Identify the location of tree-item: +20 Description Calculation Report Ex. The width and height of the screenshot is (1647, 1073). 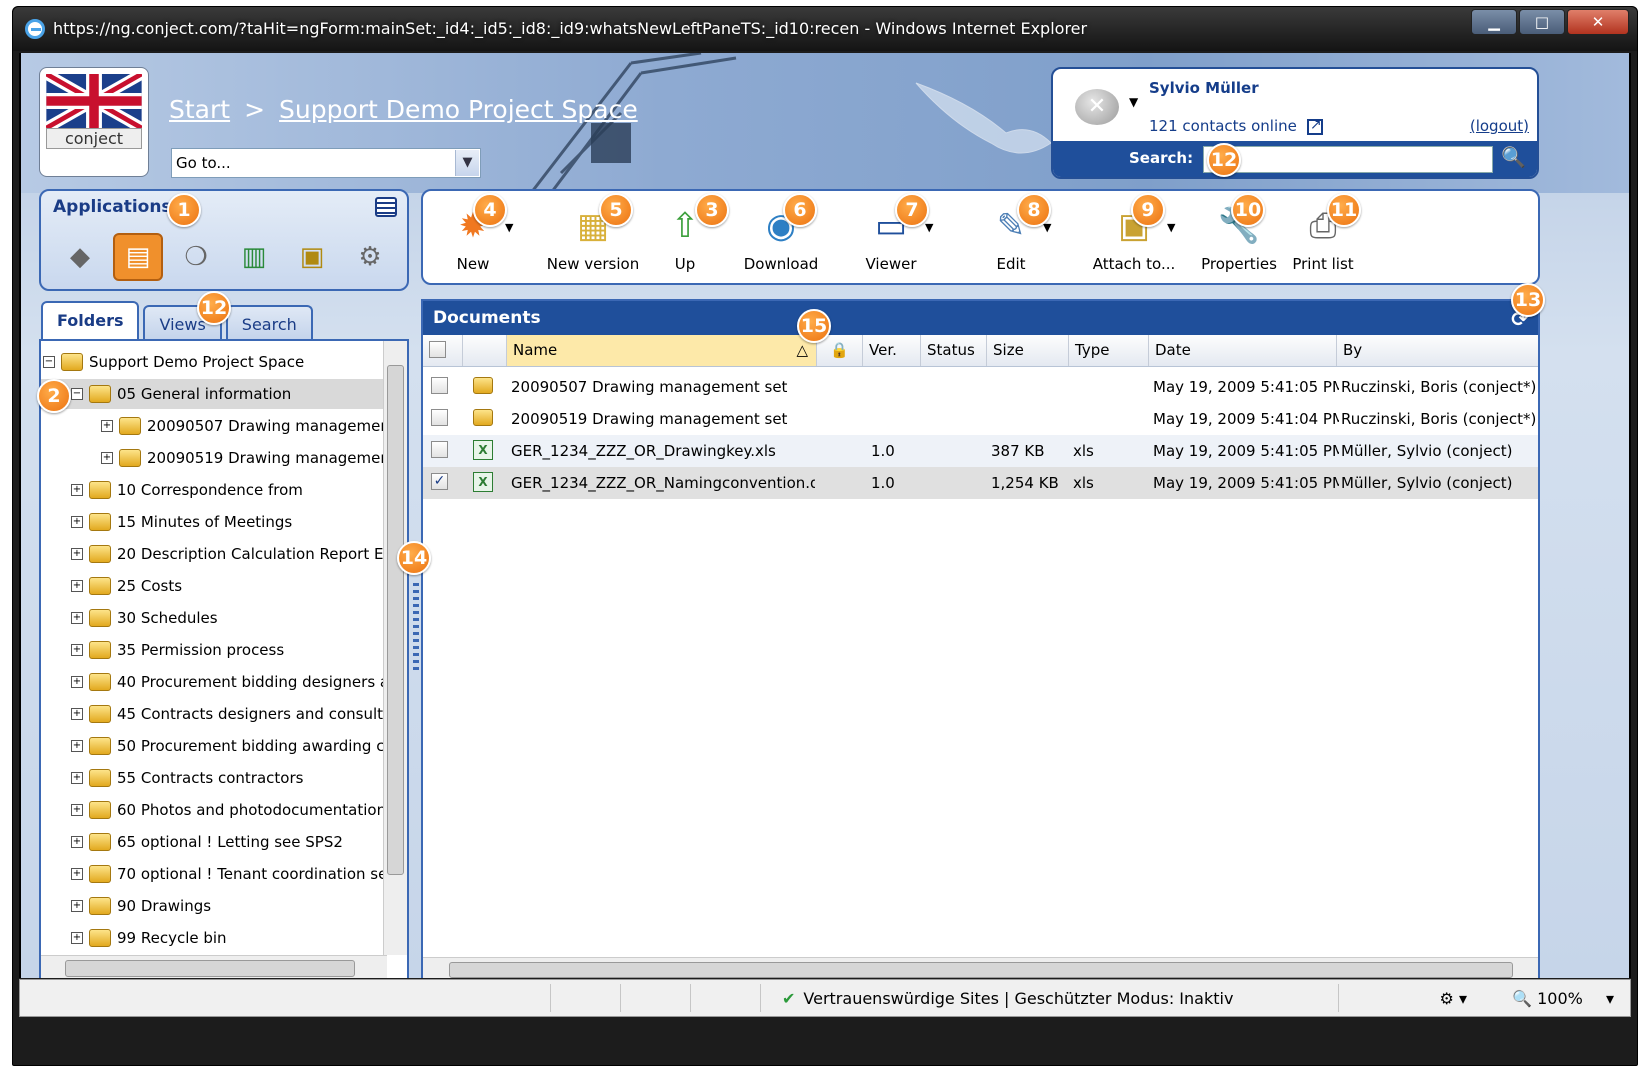
(228, 554).